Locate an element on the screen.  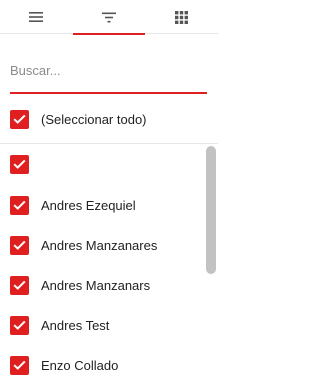
list-item: Andres Ezequiel is located at coordinates (73, 205).